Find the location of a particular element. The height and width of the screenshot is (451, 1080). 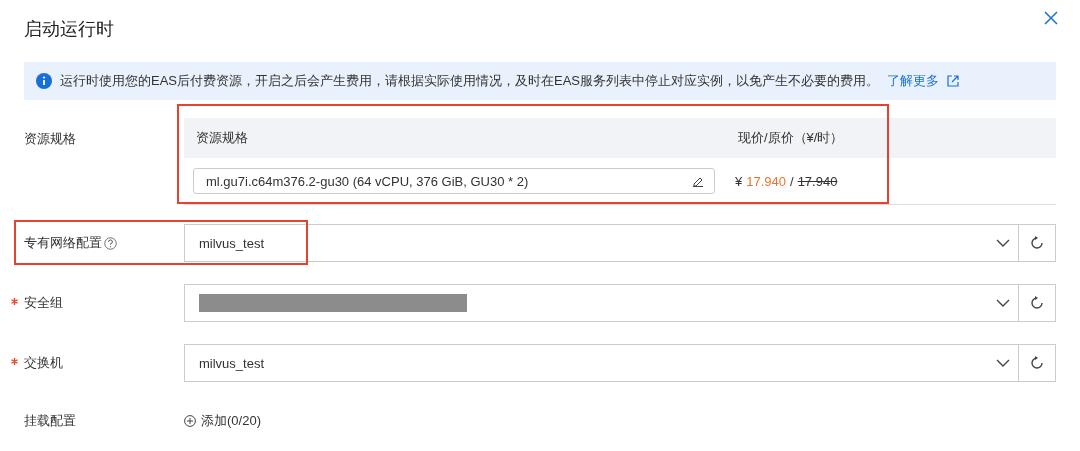

dialog-title: 启动运行时 is located at coordinates (69, 29).